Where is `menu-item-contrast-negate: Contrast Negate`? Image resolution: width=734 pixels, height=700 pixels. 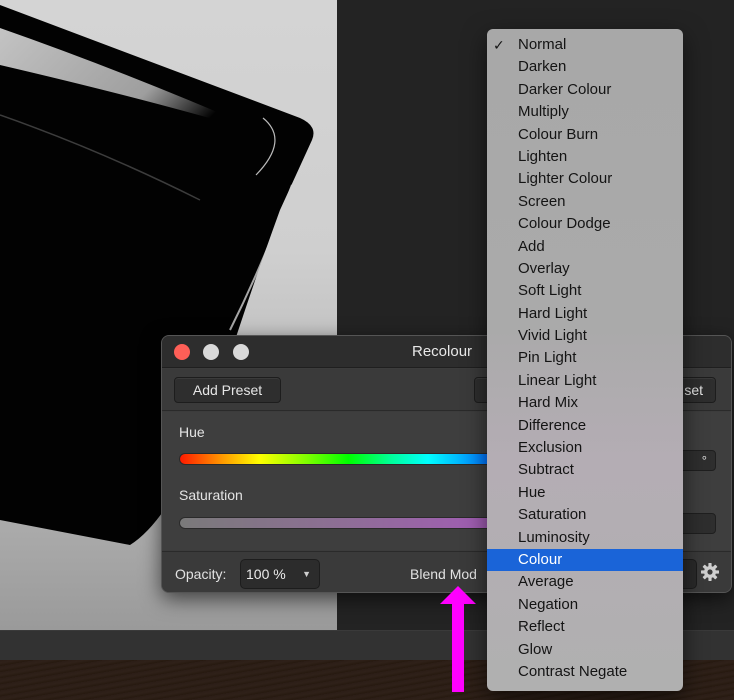
menu-item-contrast-negate: Contrast Negate is located at coordinates (585, 672).